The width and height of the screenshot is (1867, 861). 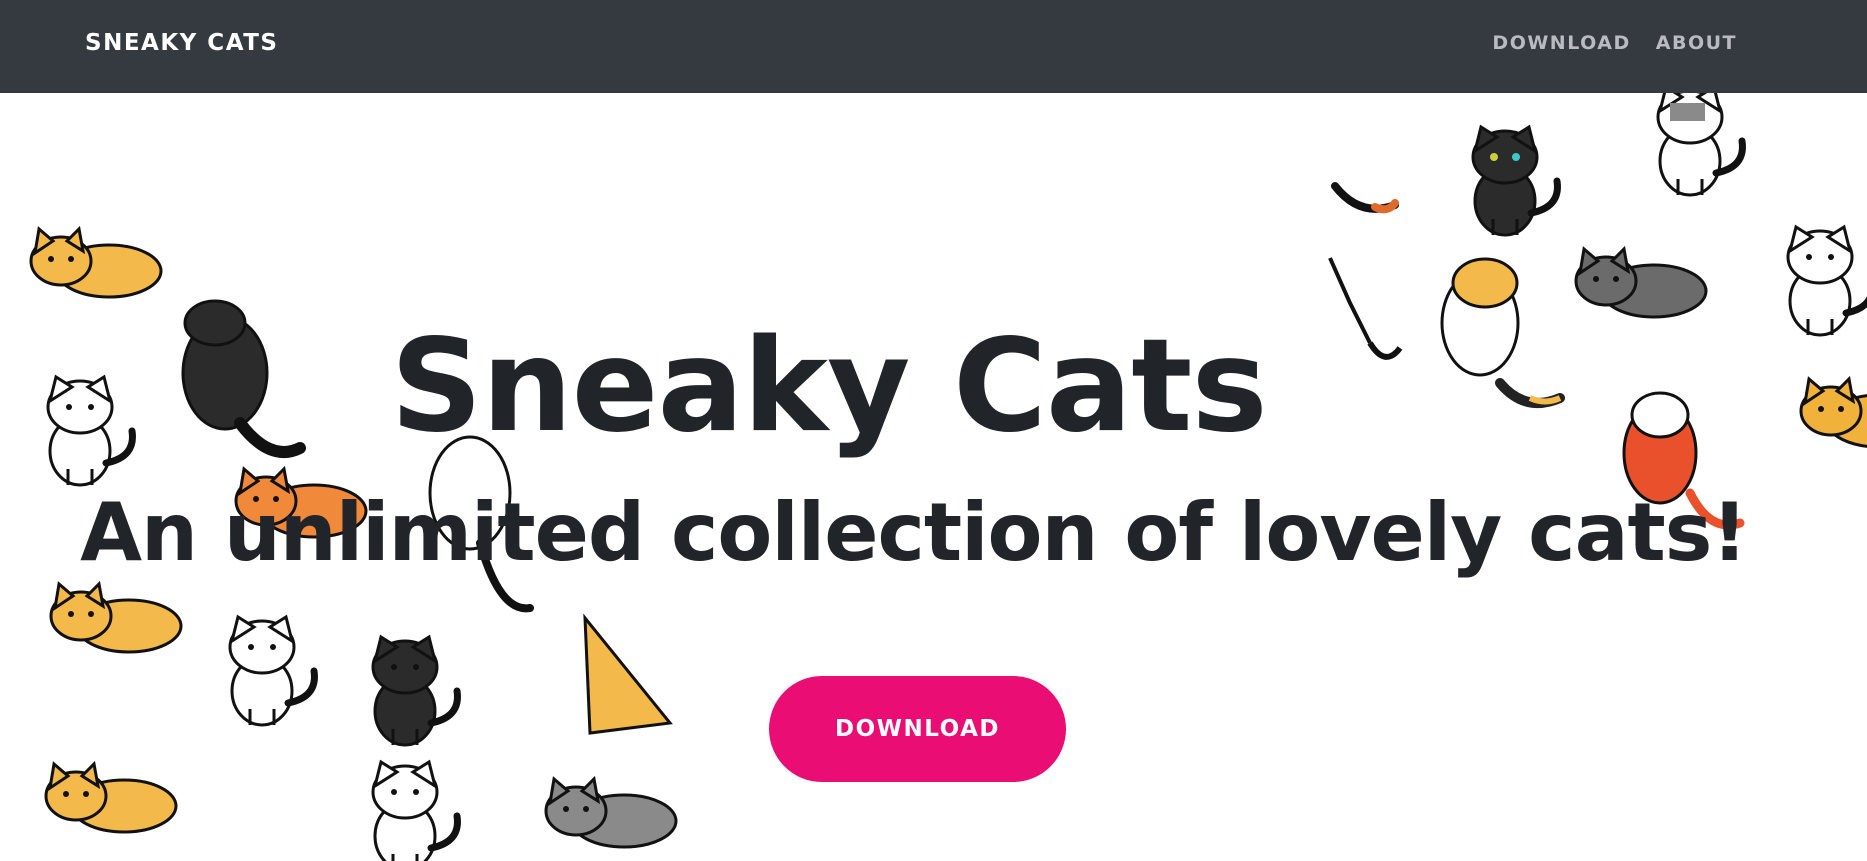 What do you see at coordinates (1696, 43) in the screenshot?
I see `nav-link-about: ABOUT` at bounding box center [1696, 43].